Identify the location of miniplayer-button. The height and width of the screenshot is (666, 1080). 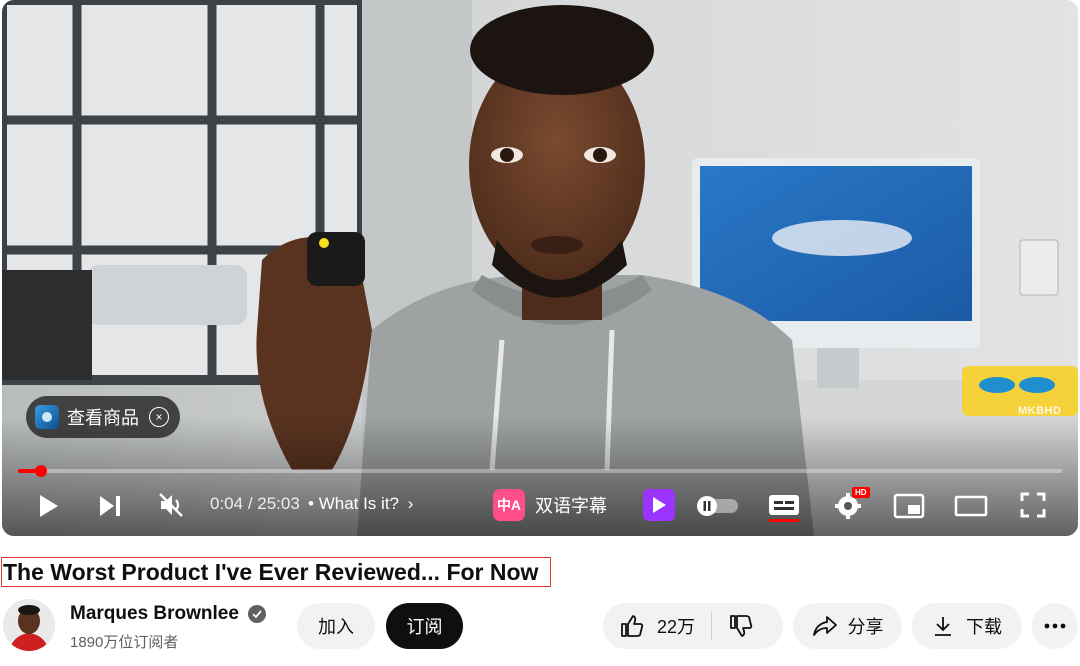
(909, 506).